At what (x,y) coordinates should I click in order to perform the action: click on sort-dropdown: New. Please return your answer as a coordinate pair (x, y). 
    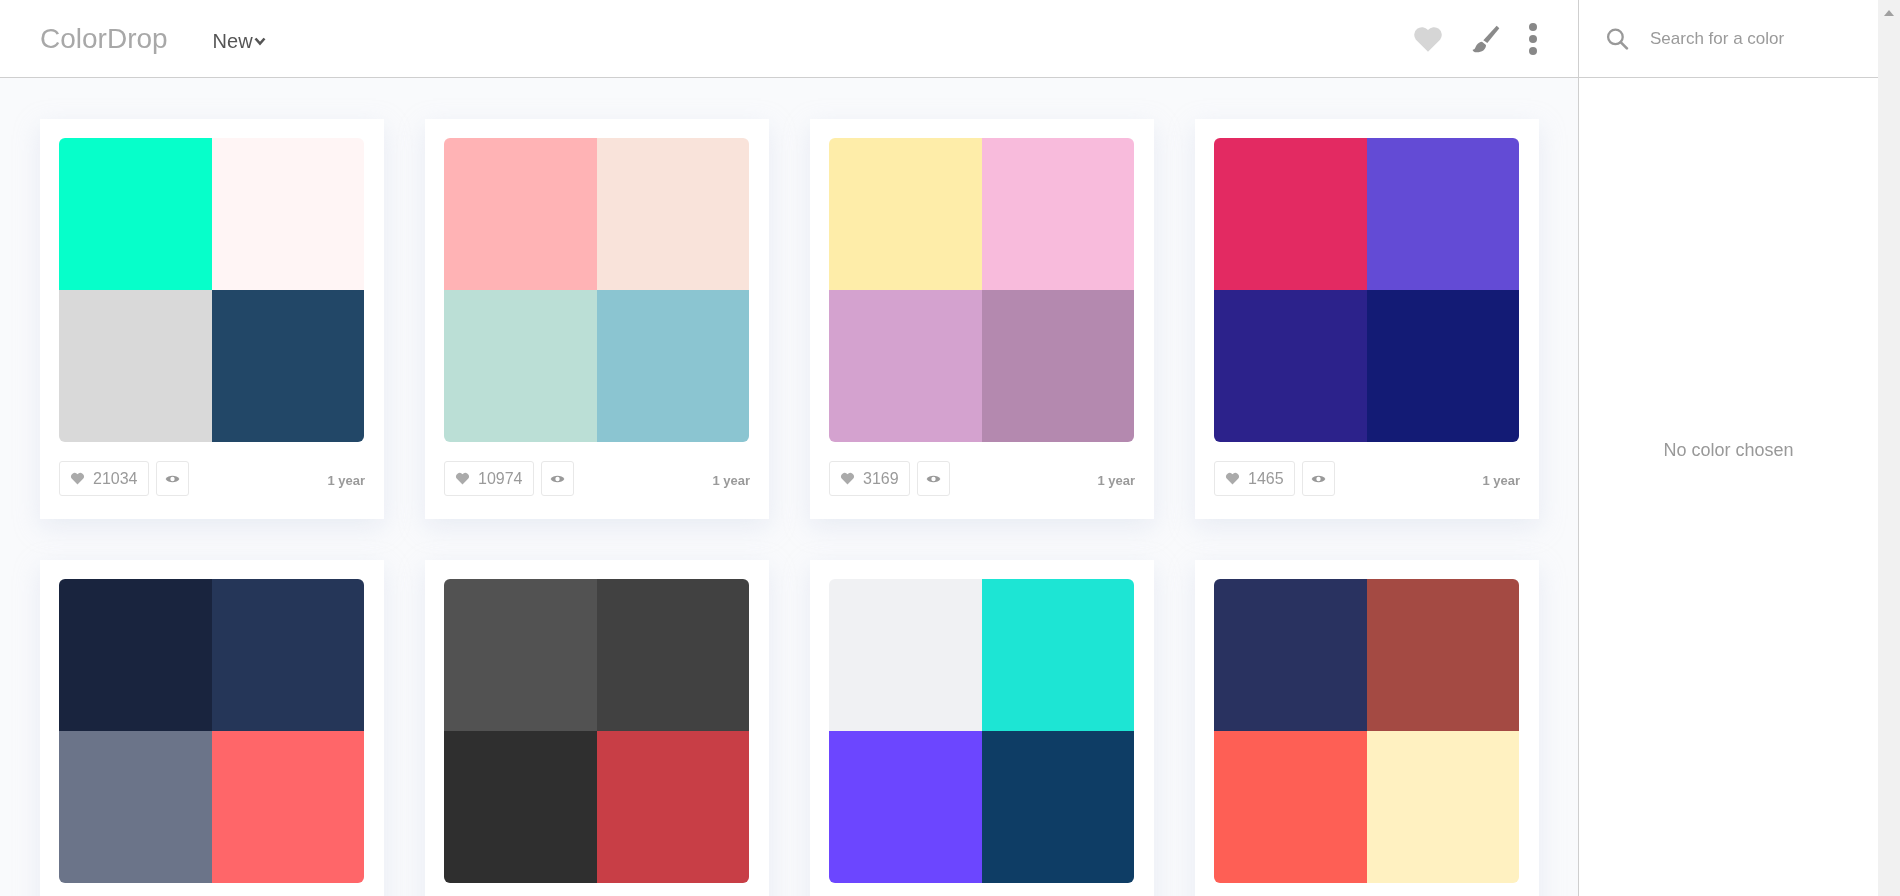
    Looking at the image, I should click on (239, 41).